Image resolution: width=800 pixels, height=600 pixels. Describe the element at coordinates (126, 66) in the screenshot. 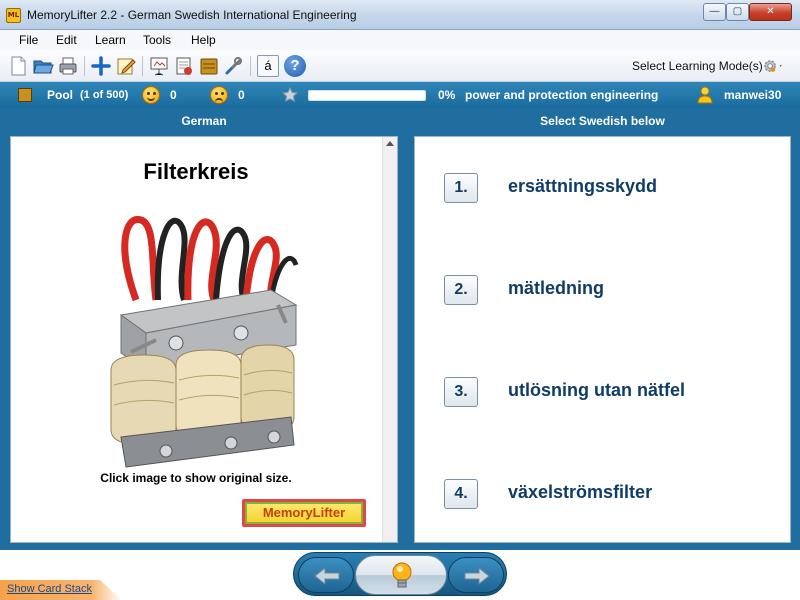

I see `edit-icon` at that location.